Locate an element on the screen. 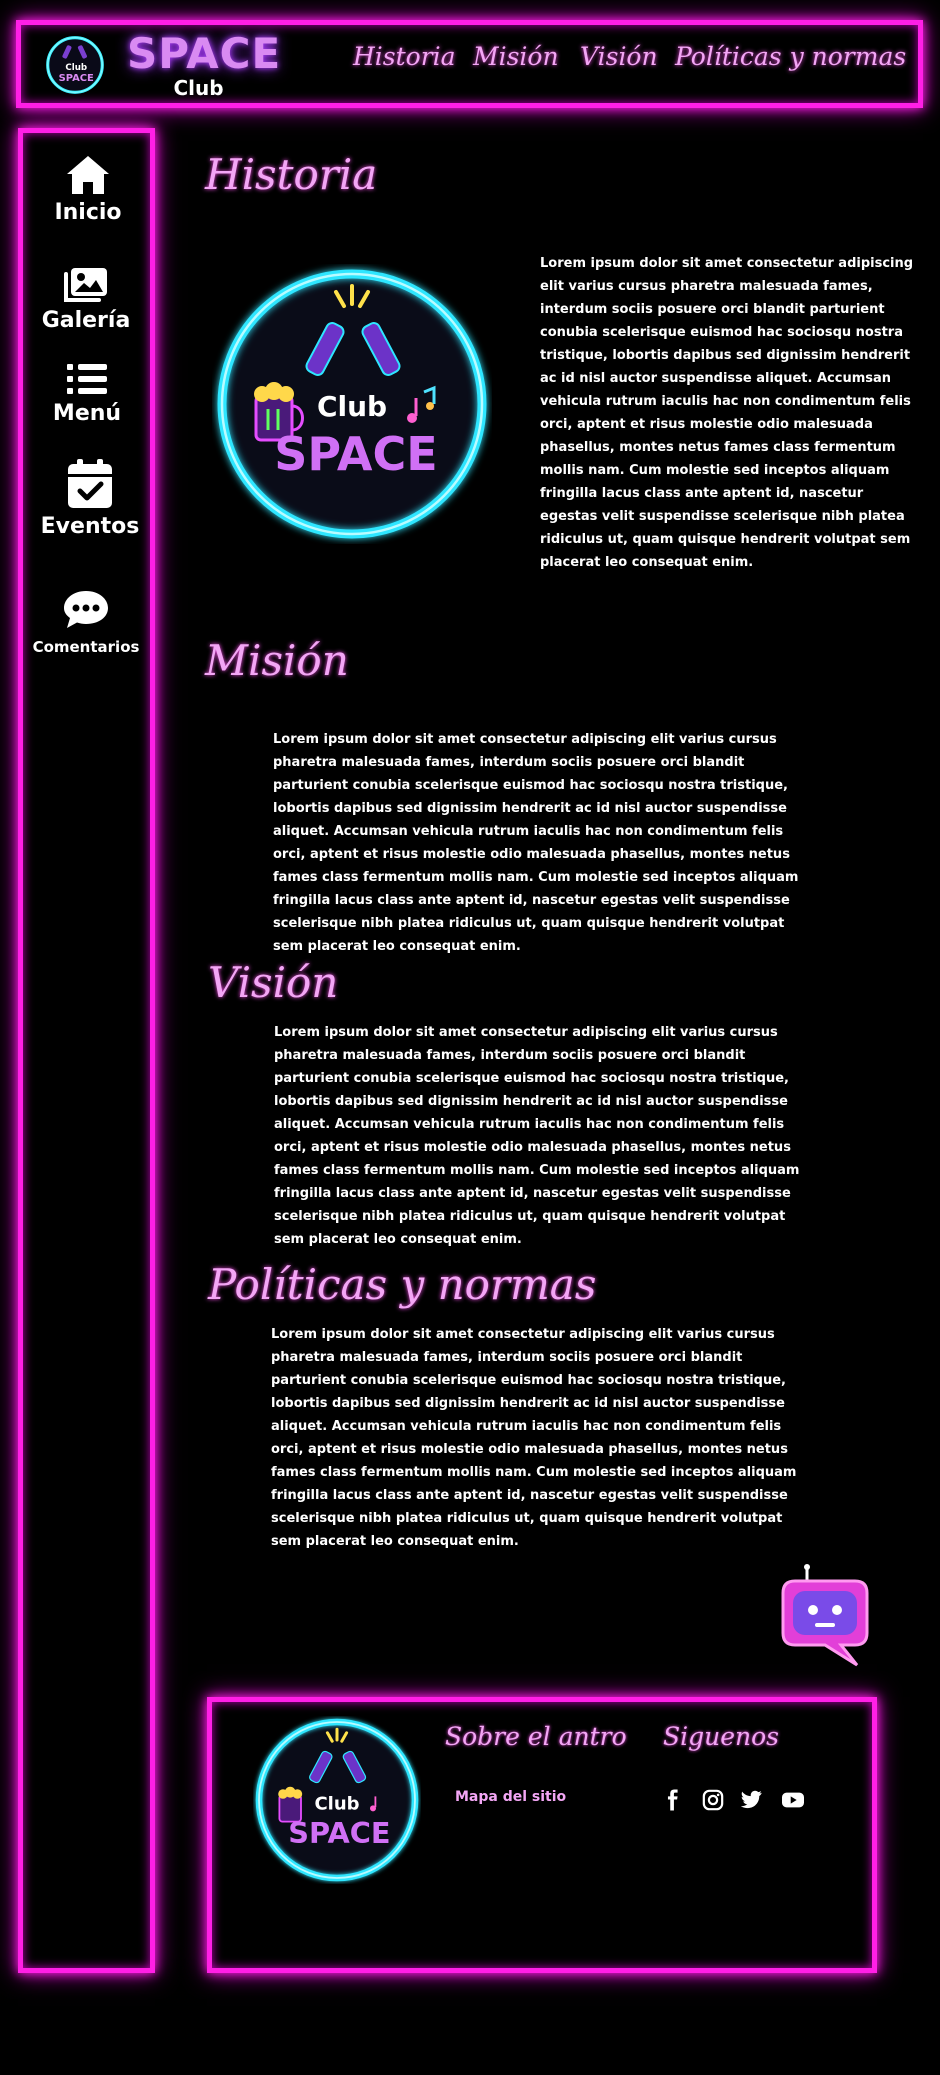  chatbot-icon is located at coordinates (825, 1617).